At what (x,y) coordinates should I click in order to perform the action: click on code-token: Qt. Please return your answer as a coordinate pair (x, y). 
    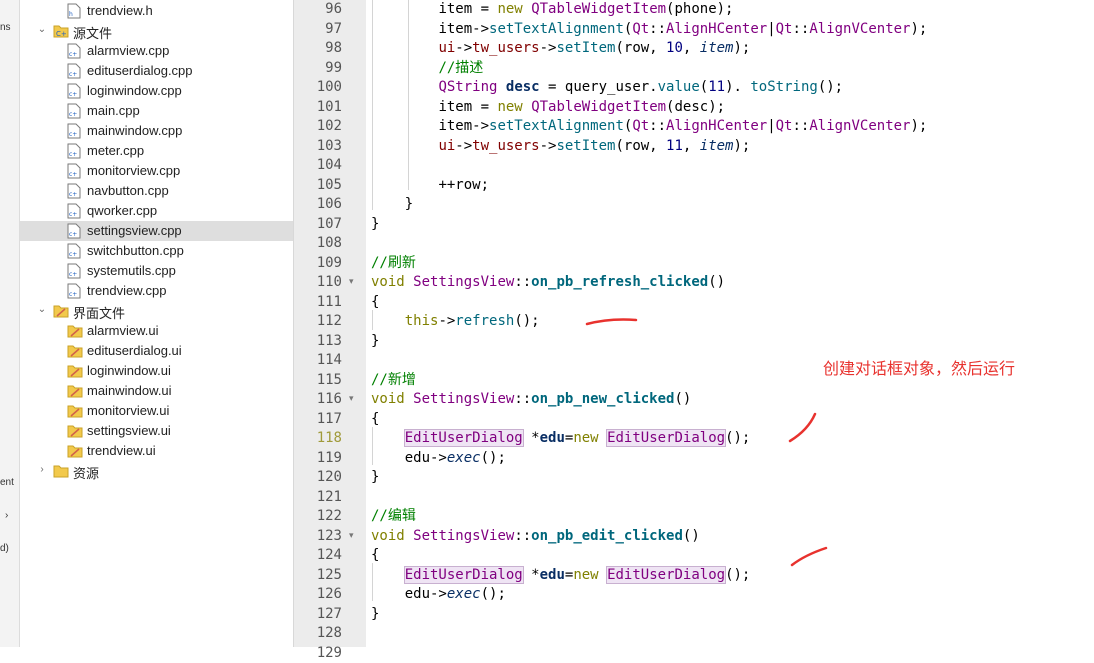
    Looking at the image, I should click on (641, 126).